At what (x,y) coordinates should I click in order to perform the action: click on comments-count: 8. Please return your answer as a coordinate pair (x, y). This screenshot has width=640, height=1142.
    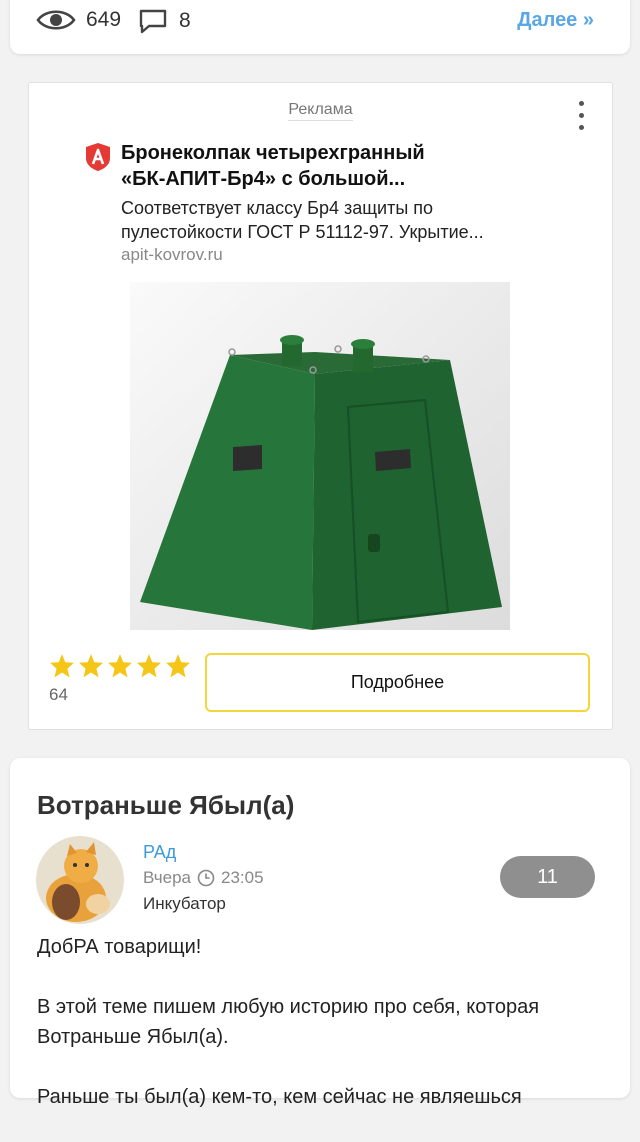
    Looking at the image, I should click on (185, 20).